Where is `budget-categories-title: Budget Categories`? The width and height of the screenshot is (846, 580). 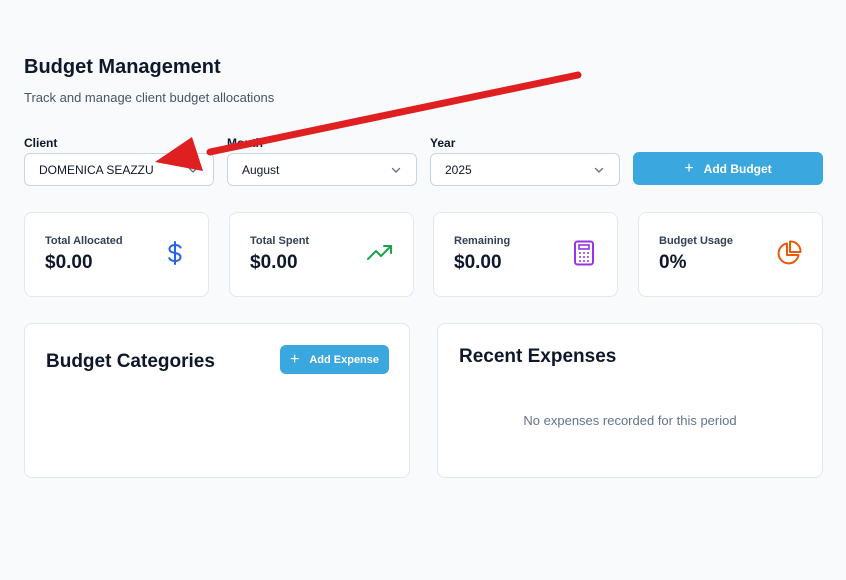
budget-categories-title: Budget Categories is located at coordinates (130, 361).